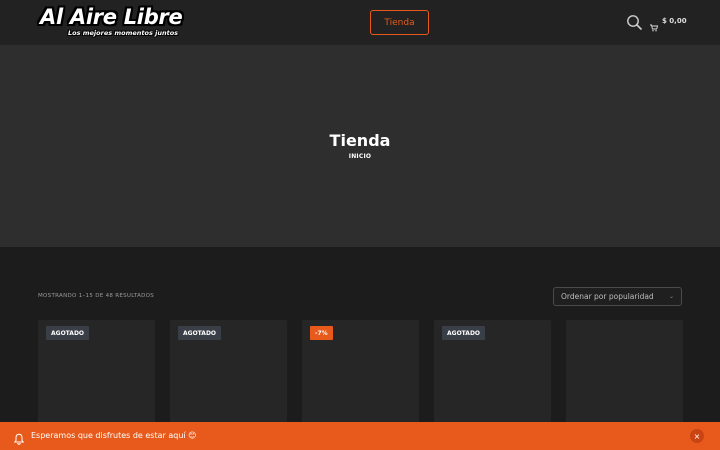 This screenshot has height=450, width=720. What do you see at coordinates (114, 435) in the screenshot?
I see `notice-text: Esperamos que disfrutes de estar aquí 😊` at bounding box center [114, 435].